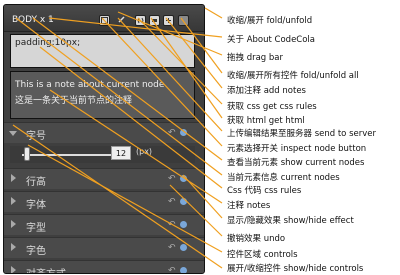 This screenshot has width=400, height=275. Describe the element at coordinates (297, 149) in the screenshot. I see `annotation-label: 元素选择开关 inspect node button` at that location.